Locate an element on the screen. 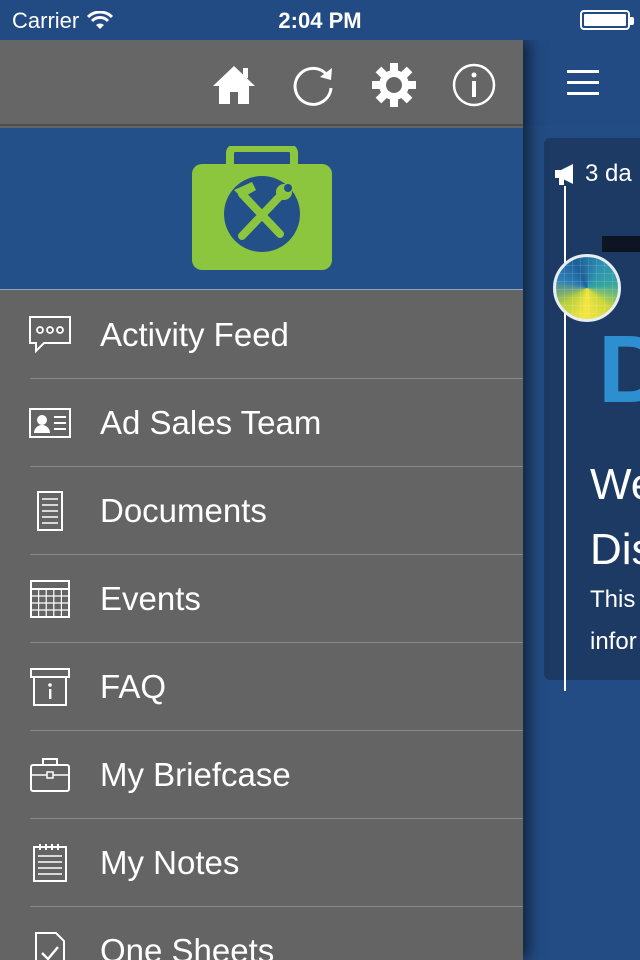  menu-item-label: My Notes is located at coordinates (170, 862).